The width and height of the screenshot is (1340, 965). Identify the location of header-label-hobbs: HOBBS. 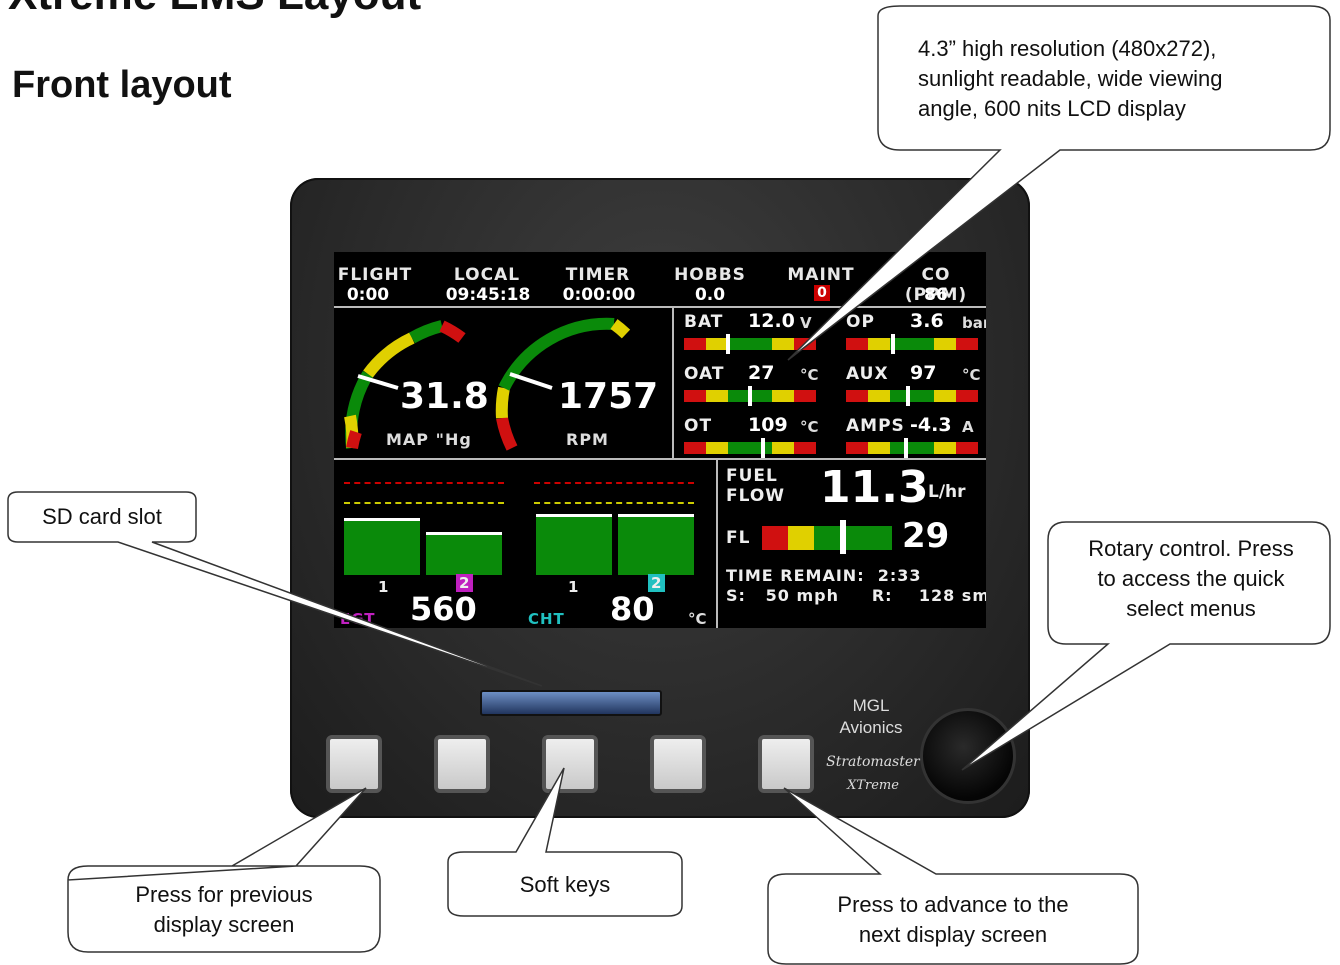
(710, 275).